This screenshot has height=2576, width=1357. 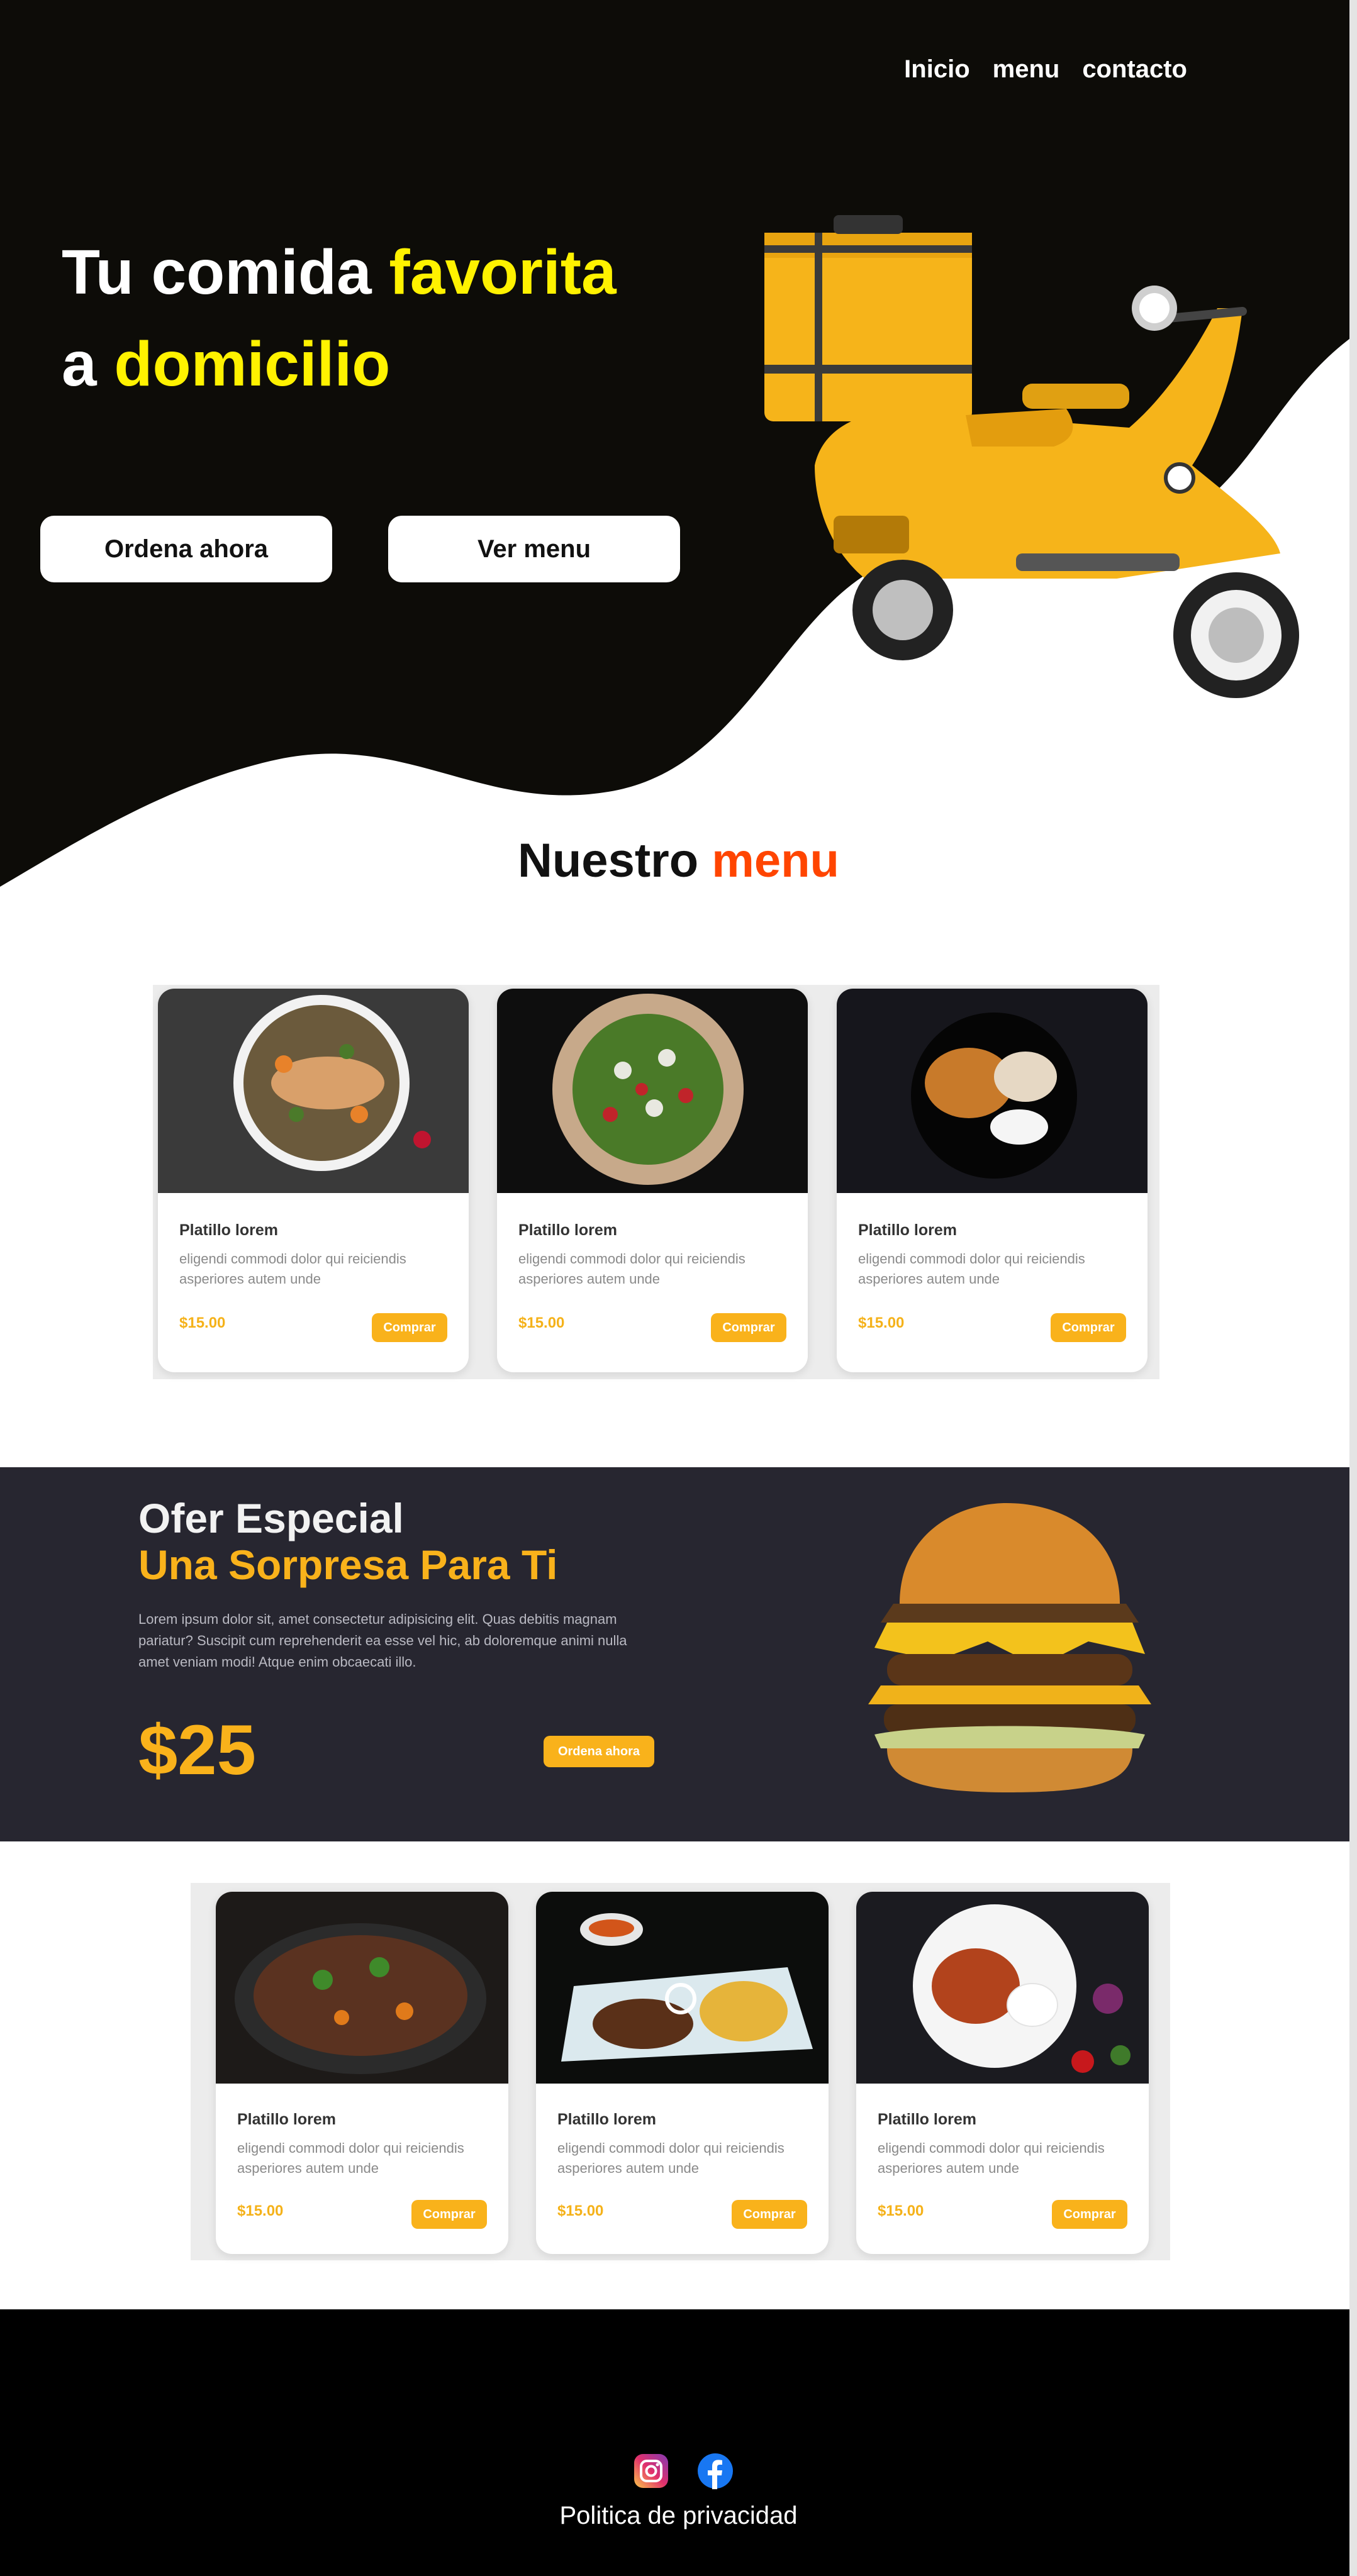 I want to click on dish-image-chicken-salad, so click(x=313, y=1091).